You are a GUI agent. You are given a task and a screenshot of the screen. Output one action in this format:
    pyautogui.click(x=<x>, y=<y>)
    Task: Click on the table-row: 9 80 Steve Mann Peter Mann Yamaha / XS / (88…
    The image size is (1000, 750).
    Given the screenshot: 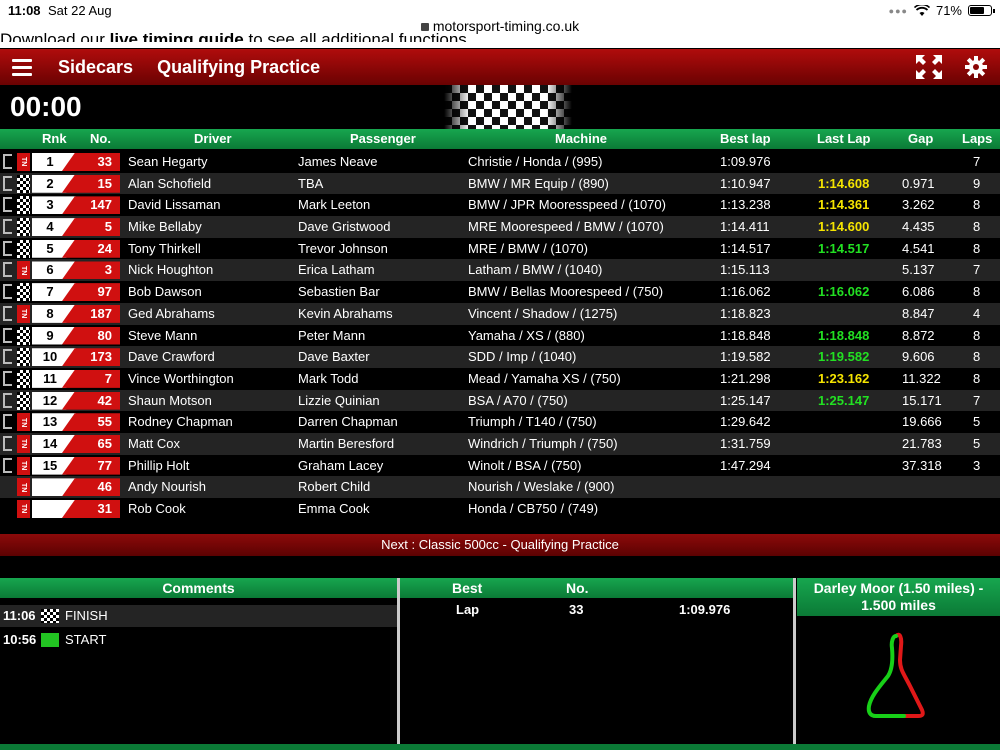 What is the action you would take?
    pyautogui.click(x=500, y=335)
    